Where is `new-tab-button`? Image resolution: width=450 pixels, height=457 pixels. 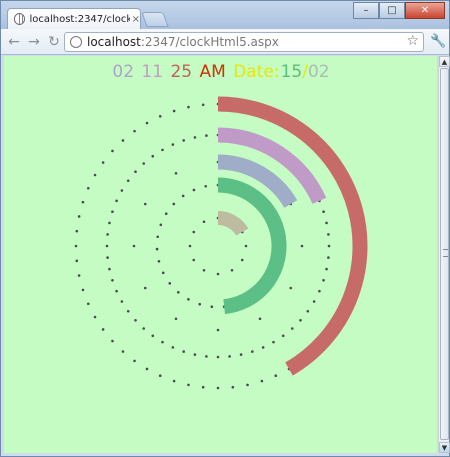
new-tab-button is located at coordinates (155, 19).